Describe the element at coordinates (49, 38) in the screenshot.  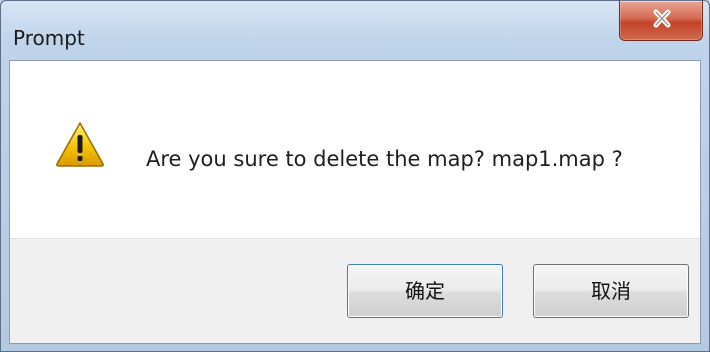
I see `window-title: Prompt` at that location.